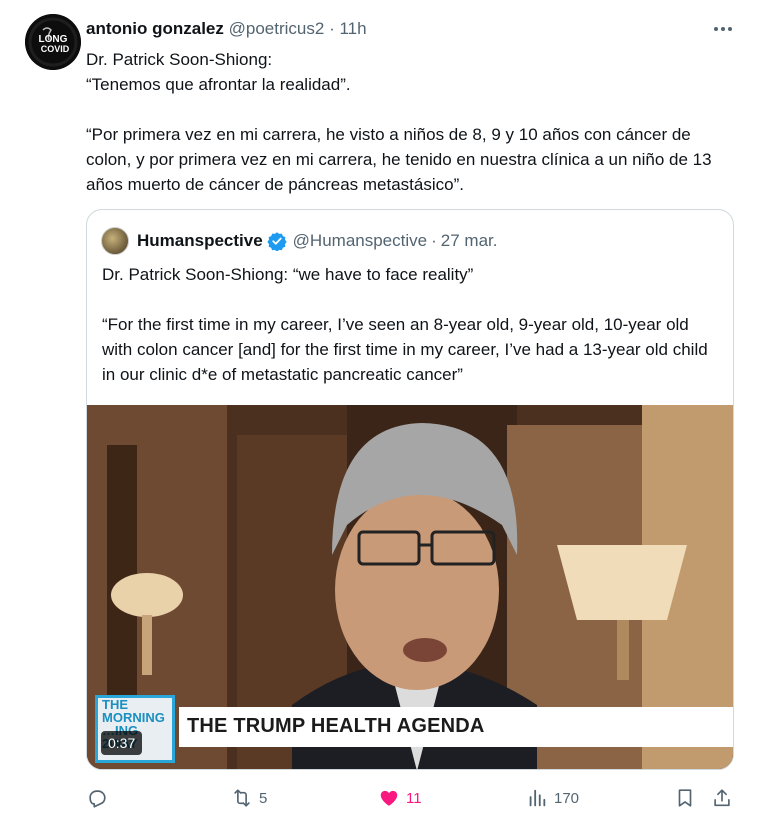 The image size is (760, 828). I want to click on reply-icon, so click(97, 799).